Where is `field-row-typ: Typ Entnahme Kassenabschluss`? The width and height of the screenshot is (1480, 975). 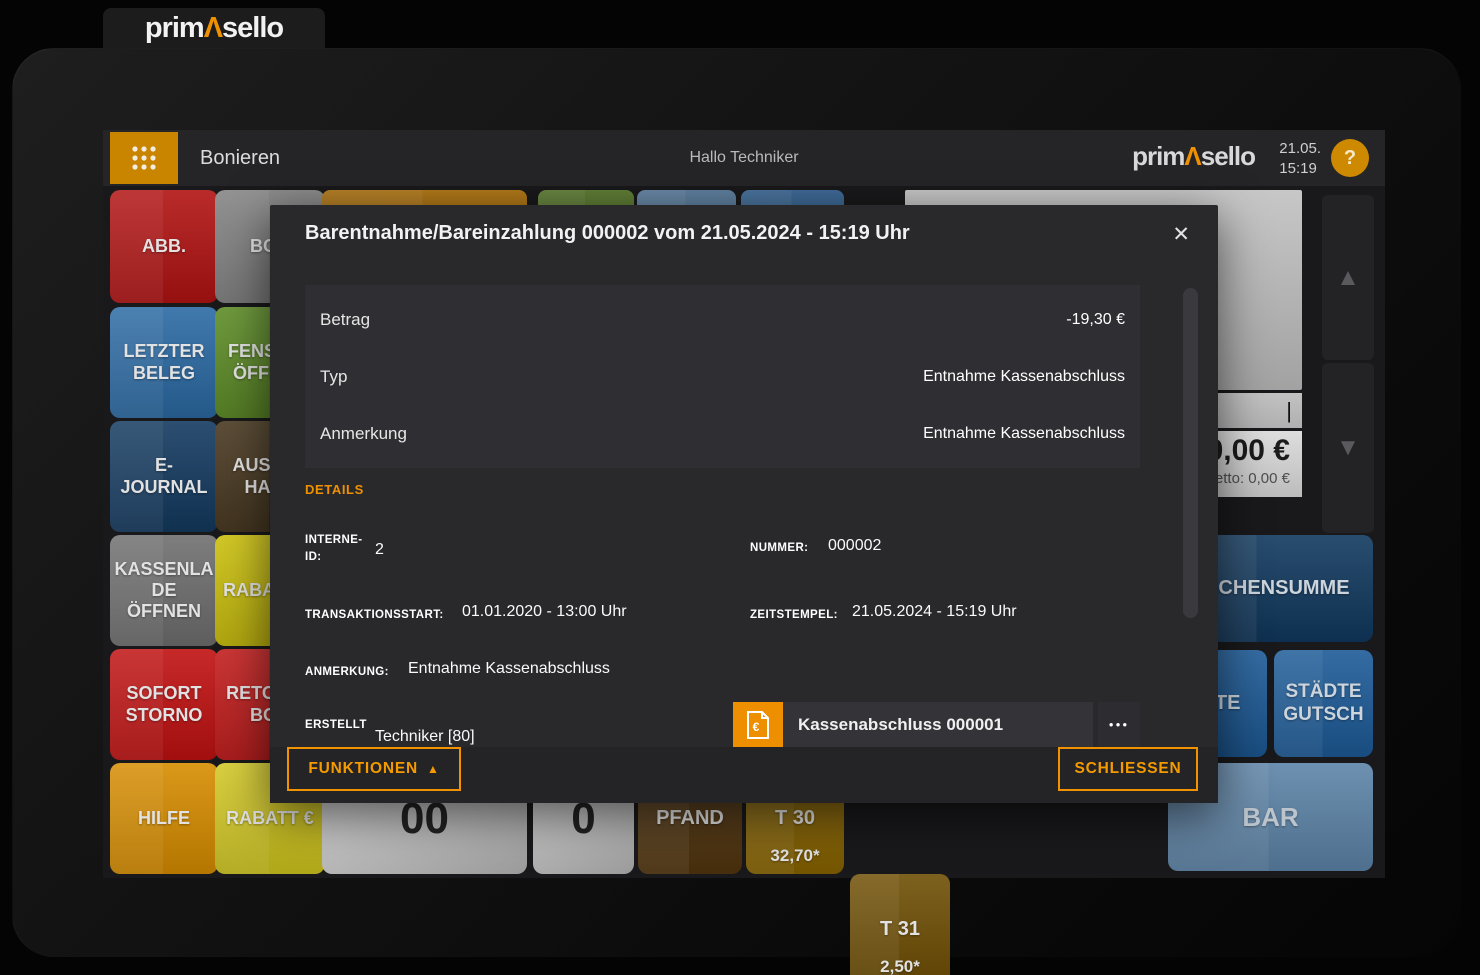
field-row-typ: Typ Entnahme Kassenabschluss is located at coordinates (722, 377).